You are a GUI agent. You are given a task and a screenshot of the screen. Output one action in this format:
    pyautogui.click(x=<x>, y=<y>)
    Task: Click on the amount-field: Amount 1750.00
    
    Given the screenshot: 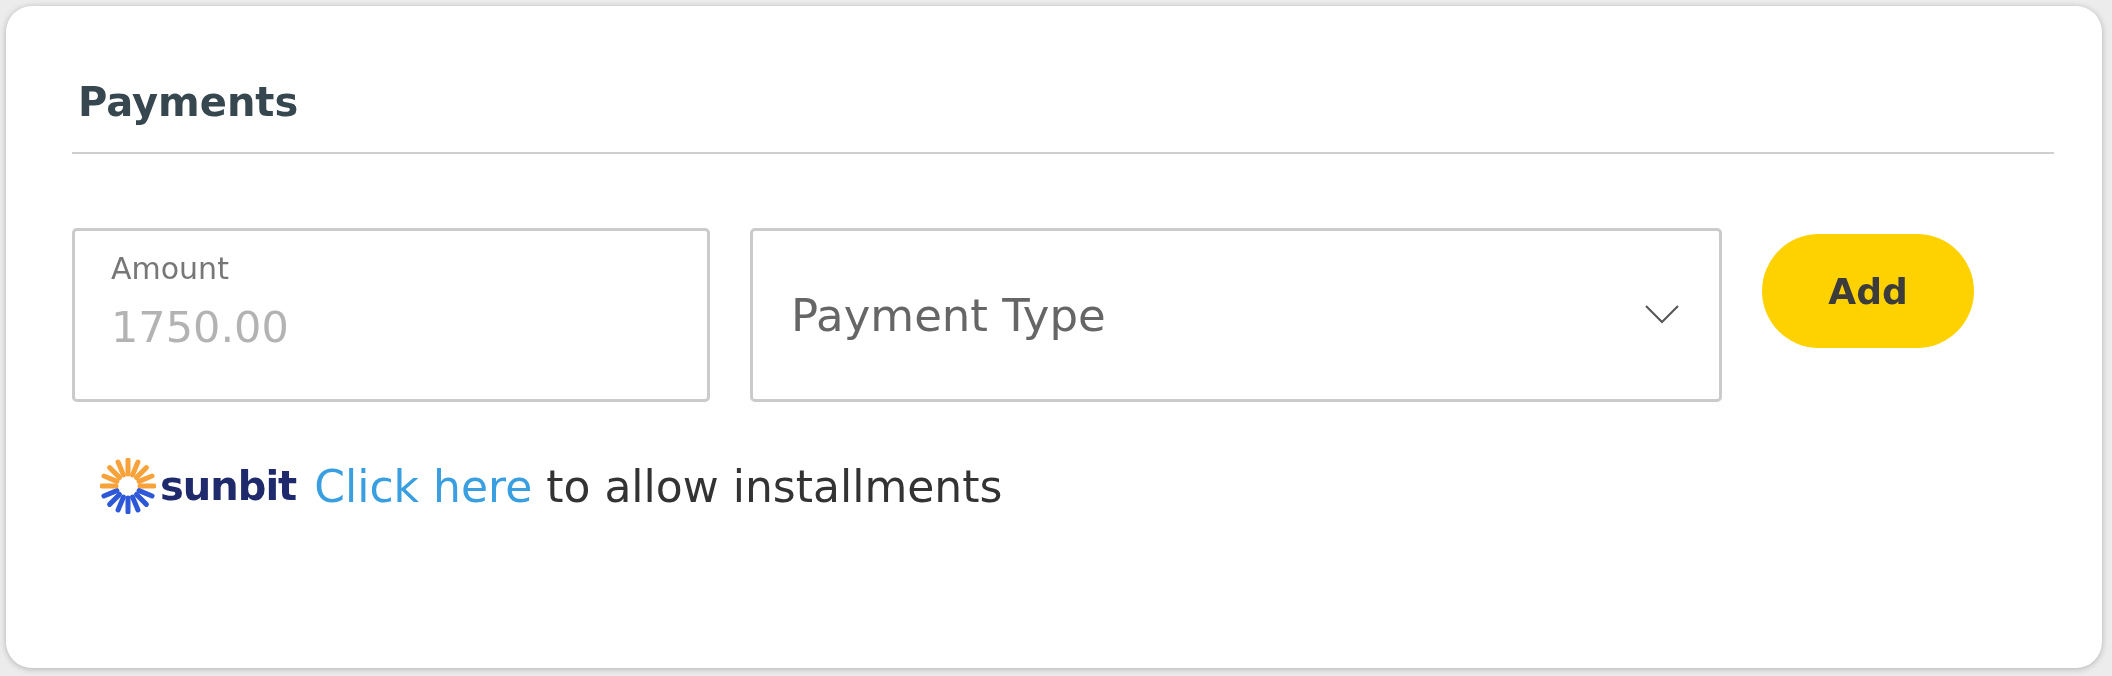 What is the action you would take?
    pyautogui.click(x=391, y=315)
    